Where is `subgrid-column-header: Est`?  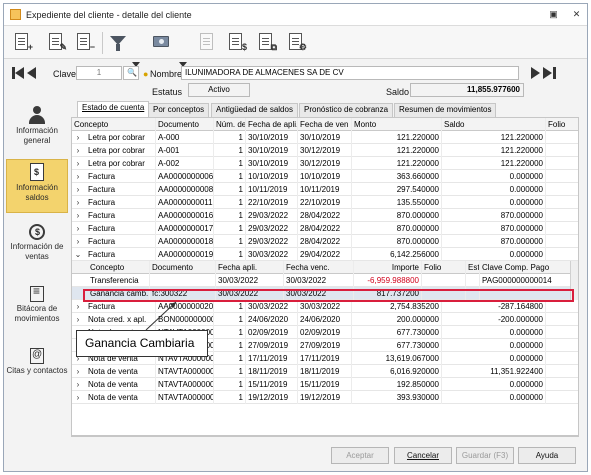
subgrid-column-header: Est is located at coordinates (473, 267).